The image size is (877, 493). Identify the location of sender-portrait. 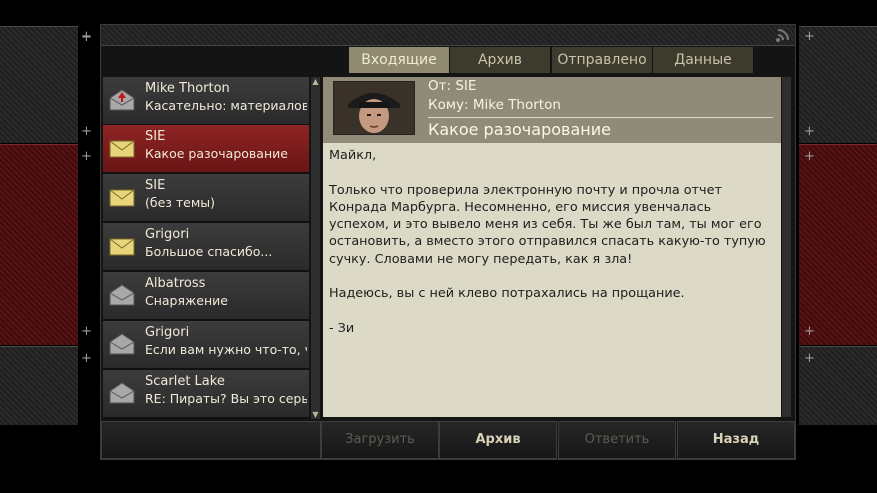
(374, 108).